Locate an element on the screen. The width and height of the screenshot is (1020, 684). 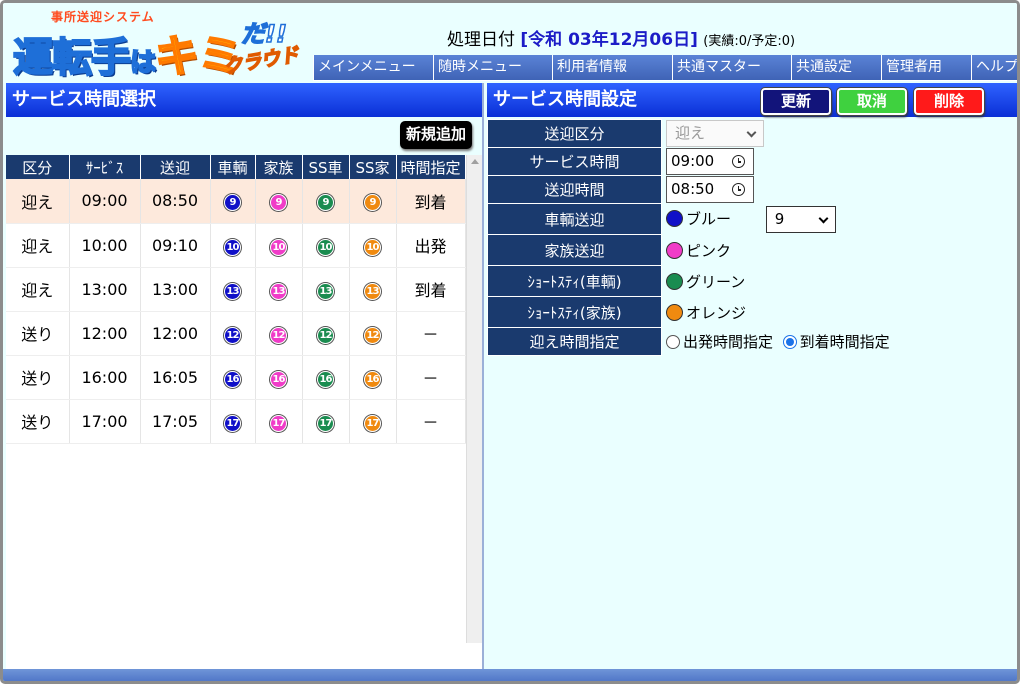
cell-ss-vehicle-badge: 10 is located at coordinates (326, 245).